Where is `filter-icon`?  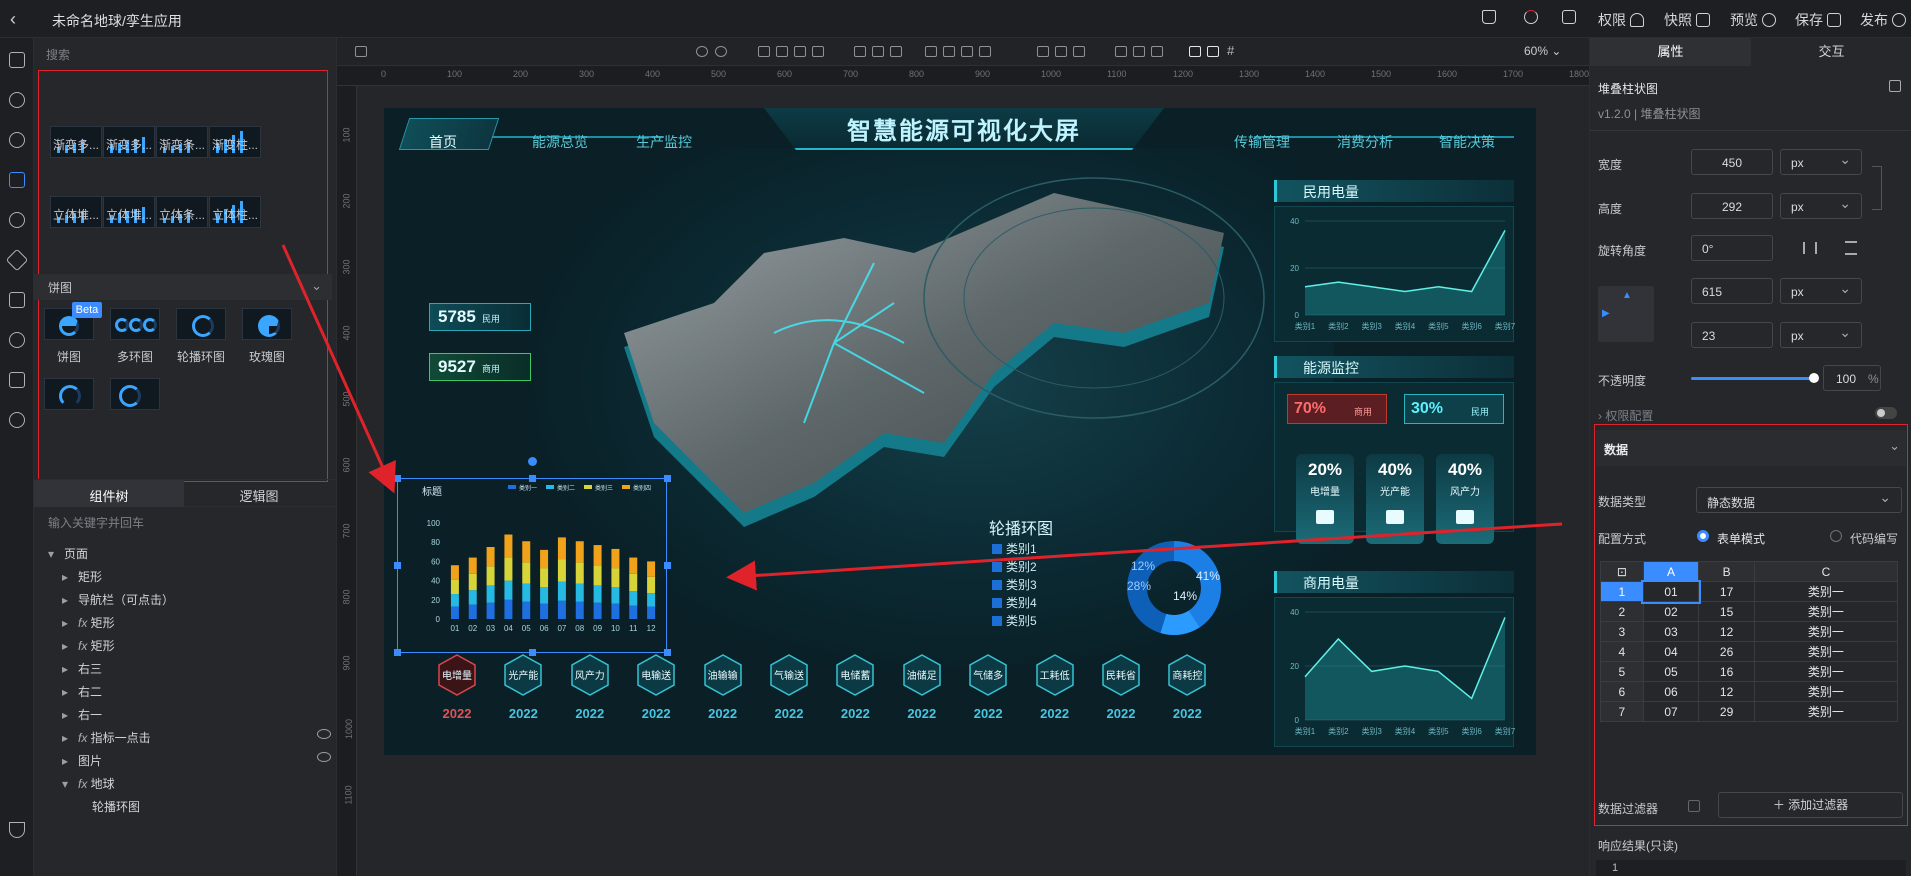 filter-icon is located at coordinates (17, 830).